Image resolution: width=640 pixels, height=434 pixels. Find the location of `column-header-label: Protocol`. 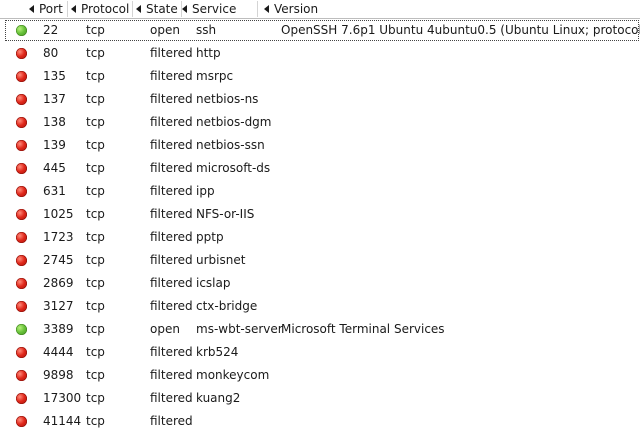

column-header-label: Protocol is located at coordinates (105, 9).